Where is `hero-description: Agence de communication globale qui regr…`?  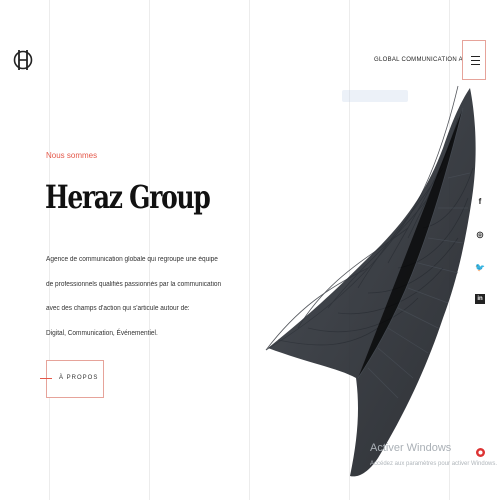 hero-description: Agence de communication globale qui regr… is located at coordinates (146, 297).